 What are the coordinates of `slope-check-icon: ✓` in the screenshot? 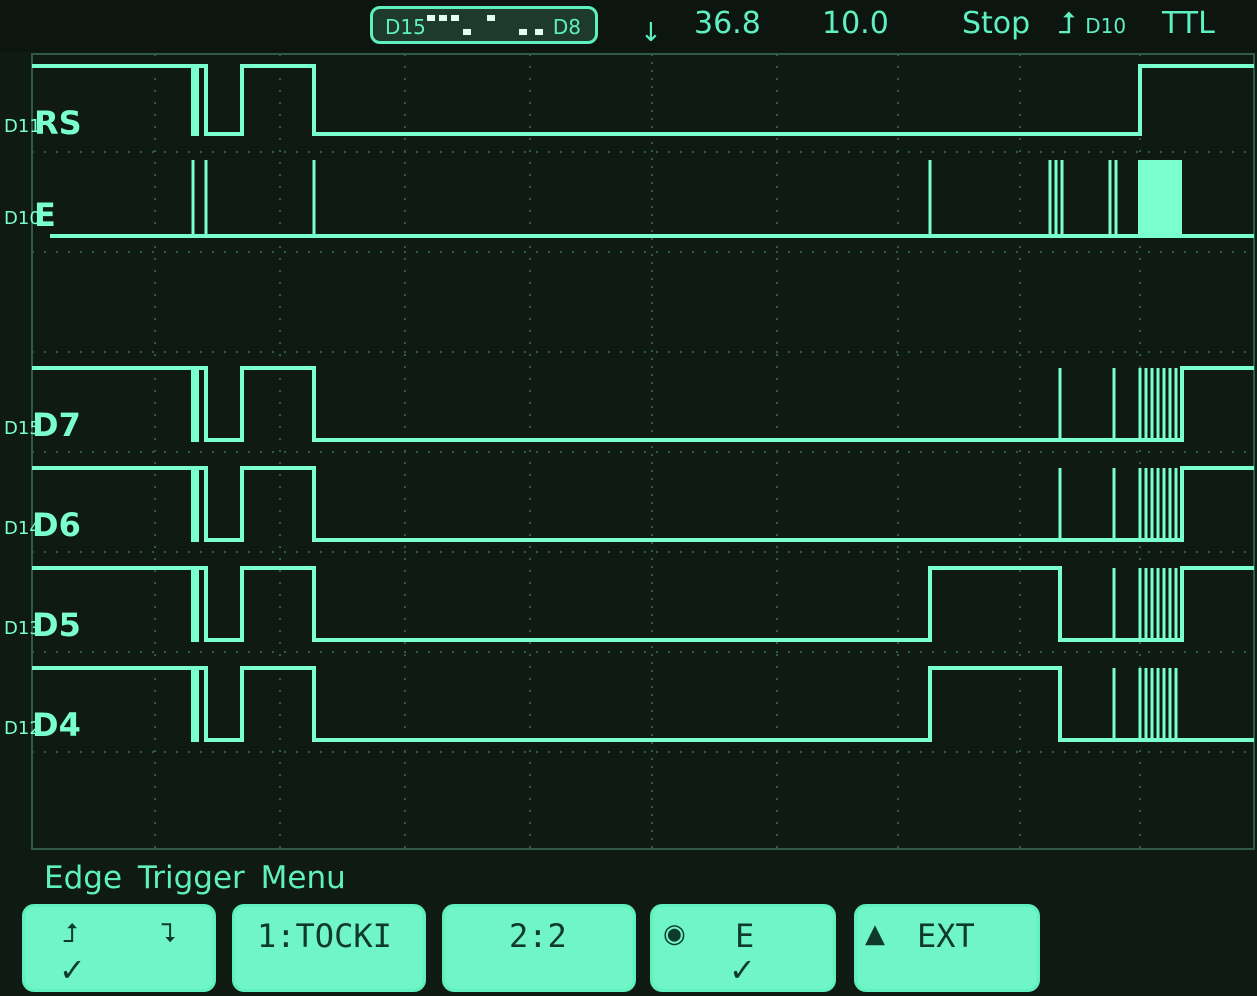 It's located at (72, 970).